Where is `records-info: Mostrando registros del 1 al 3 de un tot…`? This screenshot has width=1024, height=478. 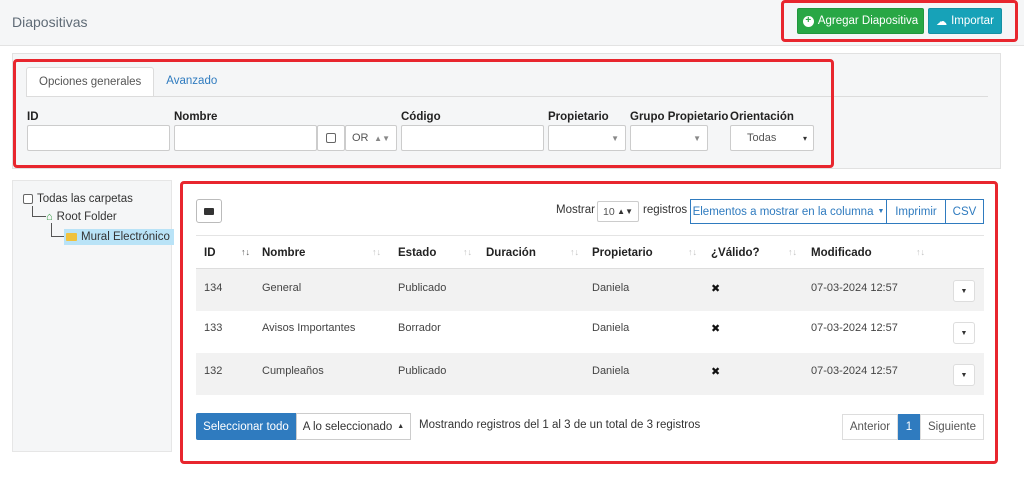
records-info: Mostrando registros del 1 al 3 de un tot… is located at coordinates (560, 425).